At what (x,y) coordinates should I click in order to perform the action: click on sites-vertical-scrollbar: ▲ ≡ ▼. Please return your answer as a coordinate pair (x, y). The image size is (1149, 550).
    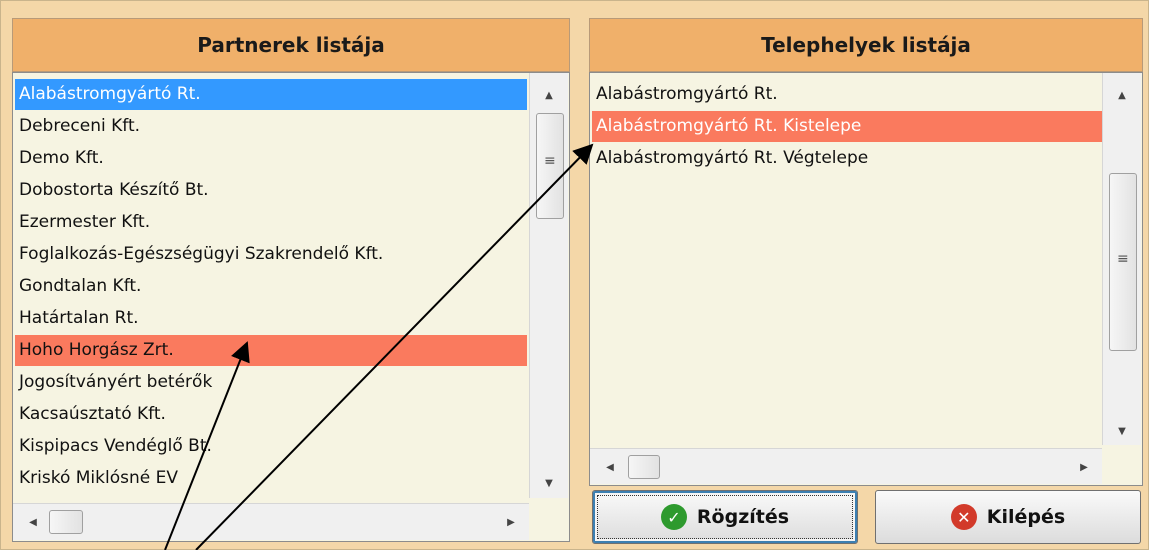
    Looking at the image, I should click on (1121, 259).